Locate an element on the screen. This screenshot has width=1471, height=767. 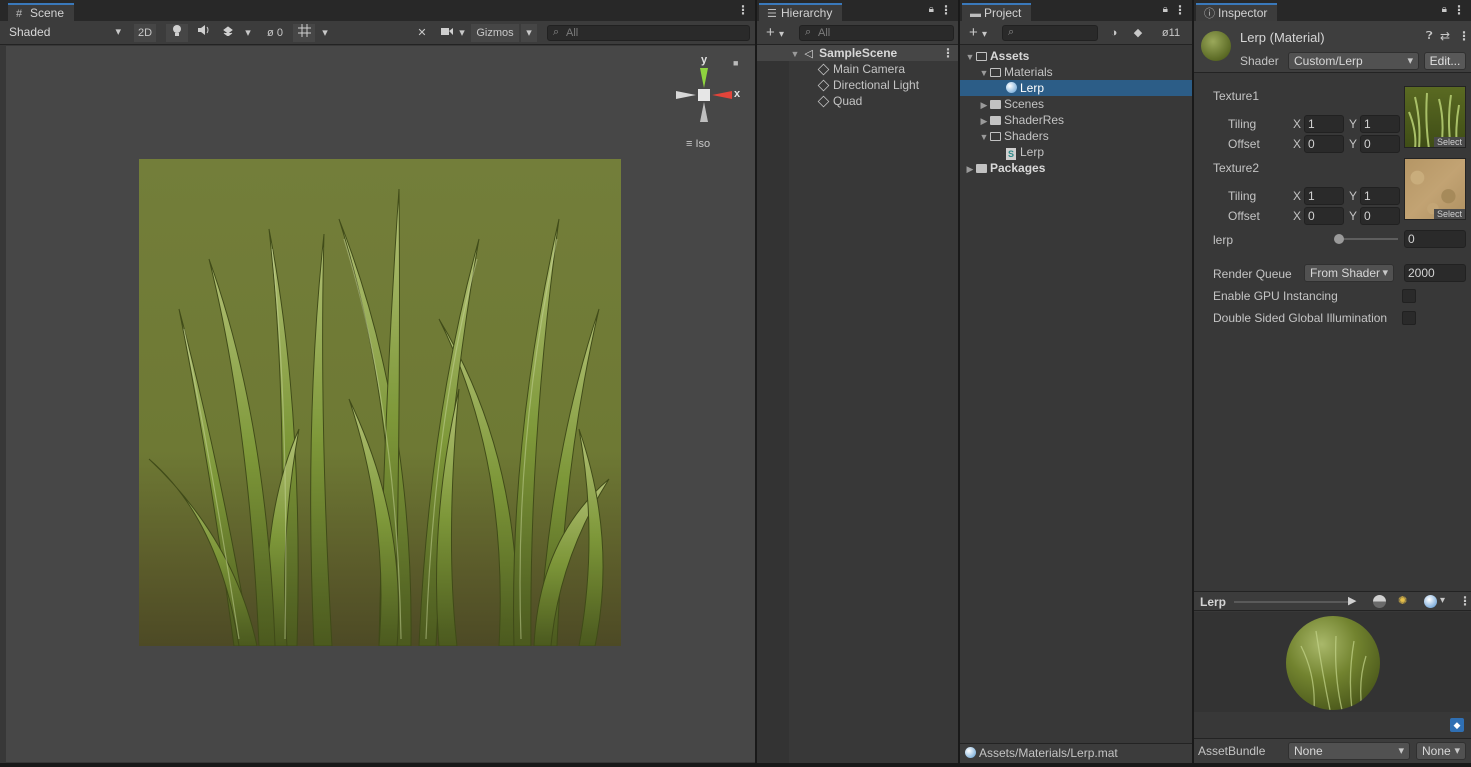
texture1-offset-x-field: 0 is located at coordinates (1324, 144).